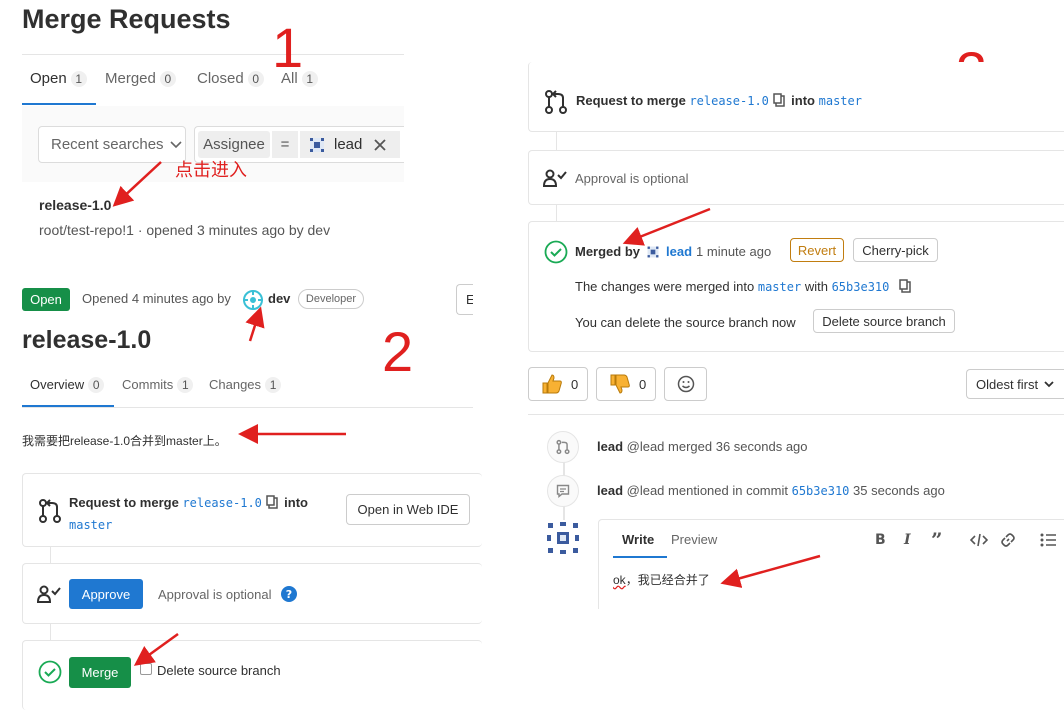 This screenshot has height=718, width=1064. What do you see at coordinates (137, 184) in the screenshot?
I see `arrow-to-mr-item` at bounding box center [137, 184].